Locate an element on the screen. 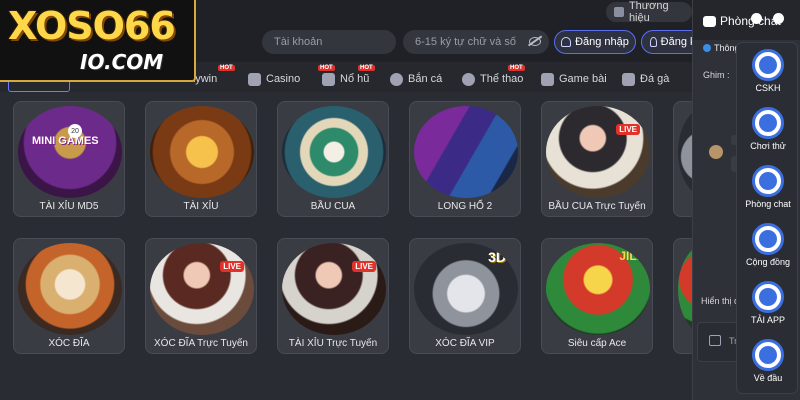 The width and height of the screenshot is (800, 400). game-thumbnail: 3D is located at coordinates (466, 289).